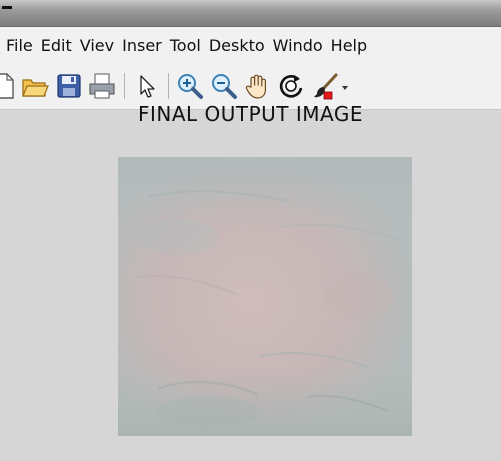 This screenshot has height=461, width=501. What do you see at coordinates (69, 86) in the screenshot?
I see `save-icon` at bounding box center [69, 86].